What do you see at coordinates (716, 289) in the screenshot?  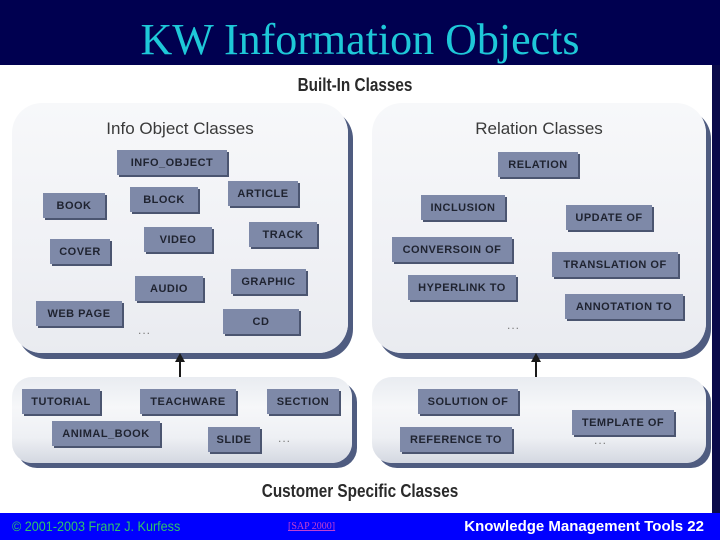 I see `right-edge-strip` at bounding box center [716, 289].